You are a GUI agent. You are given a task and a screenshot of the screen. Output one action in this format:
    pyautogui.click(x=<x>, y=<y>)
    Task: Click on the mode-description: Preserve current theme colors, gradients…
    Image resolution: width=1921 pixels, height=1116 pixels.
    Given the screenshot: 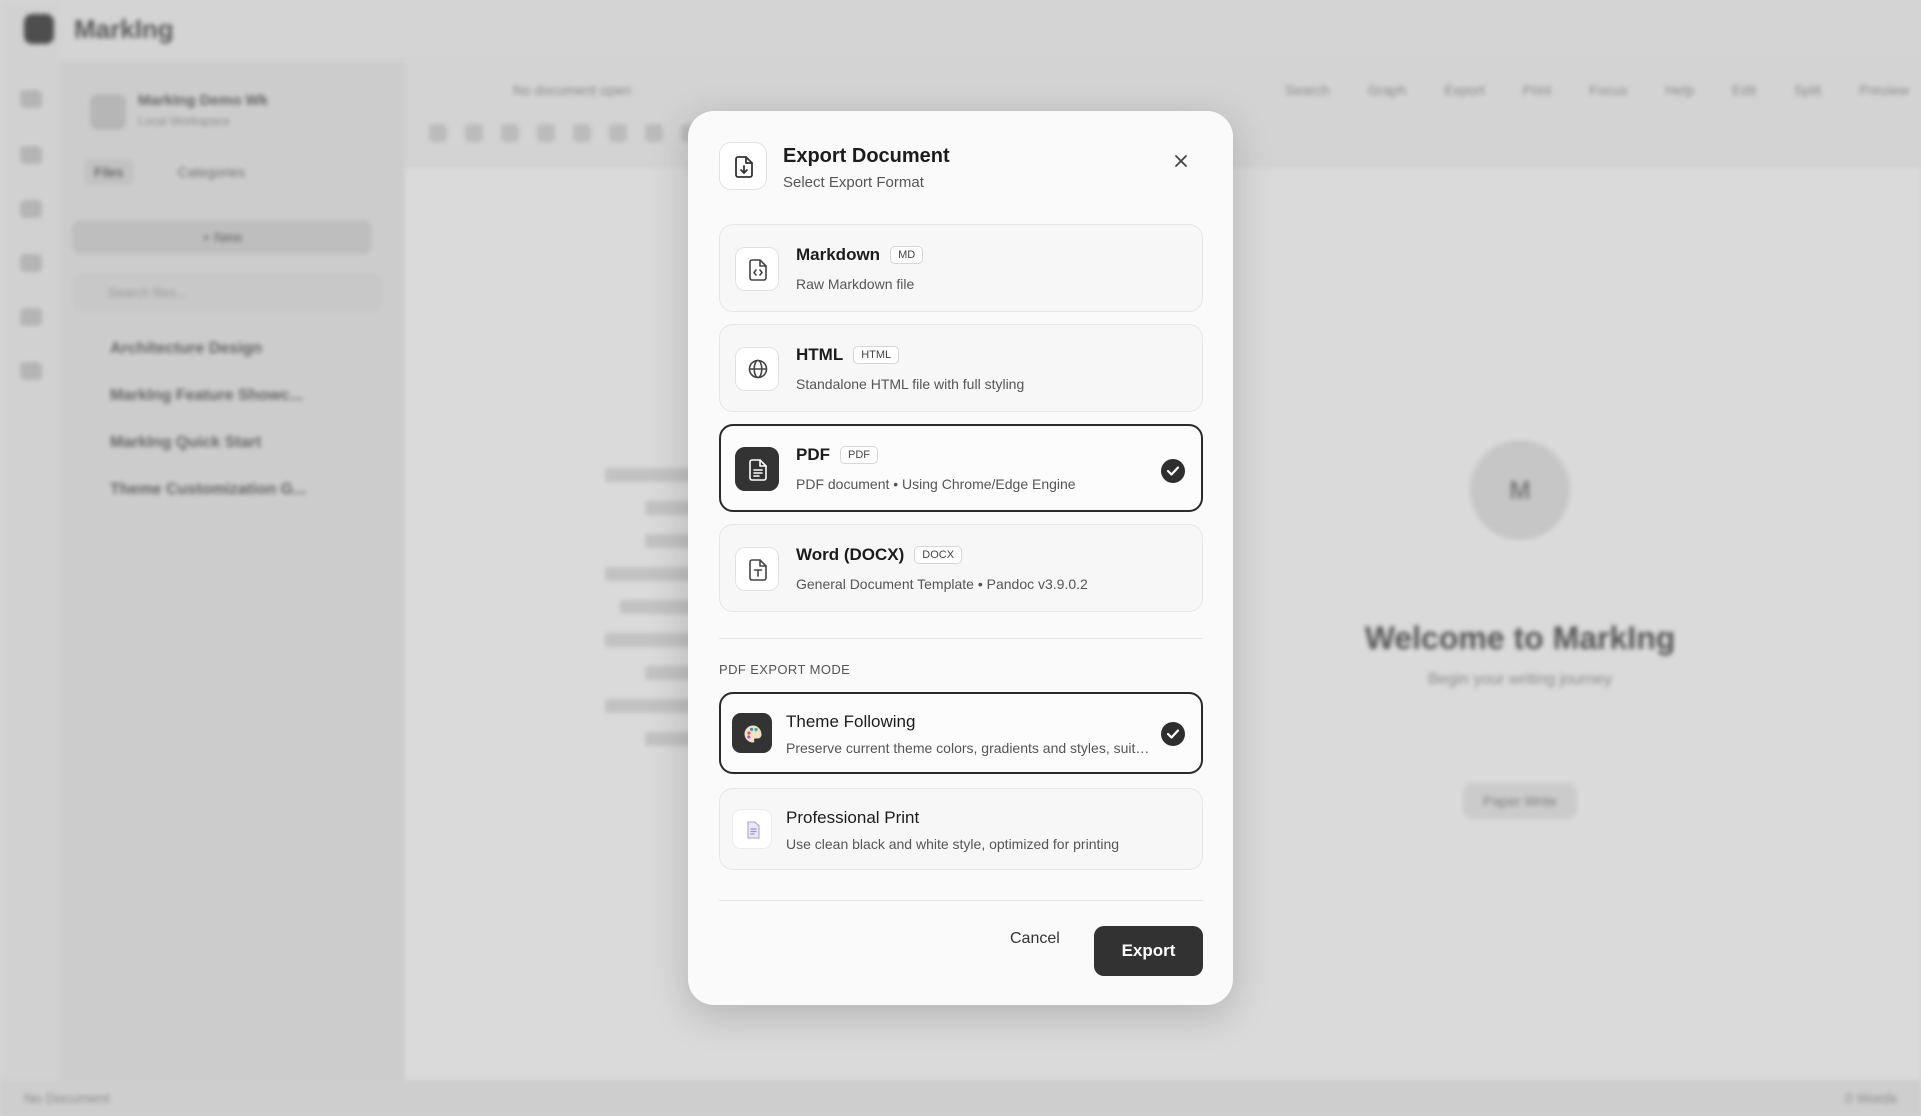 What is the action you would take?
    pyautogui.click(x=971, y=748)
    